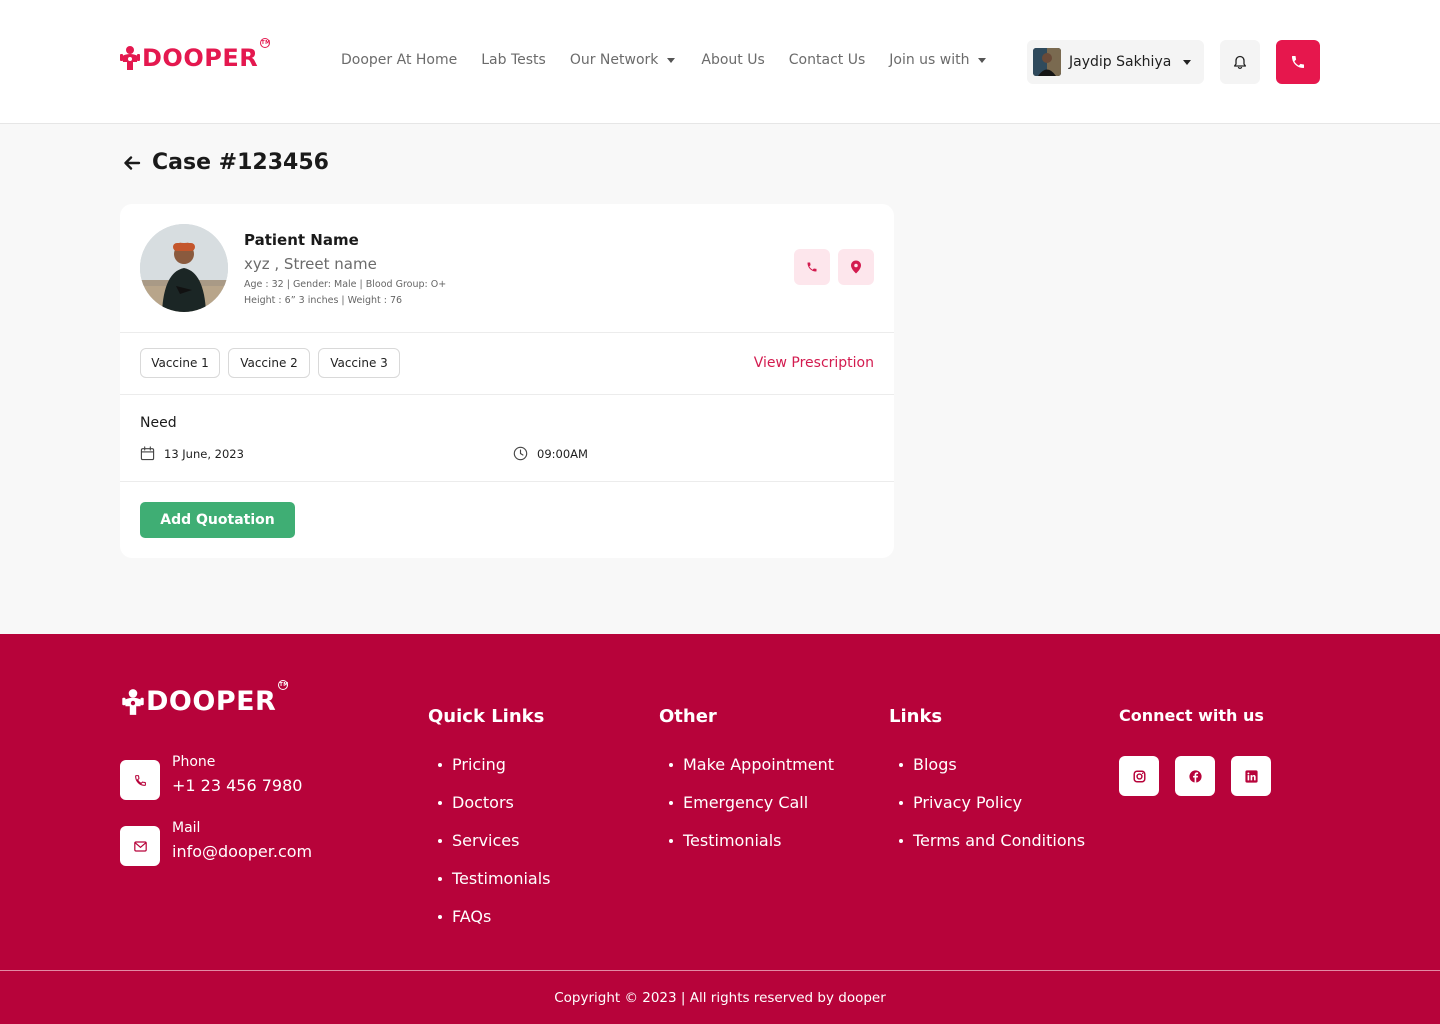 The width and height of the screenshot is (1440, 1024). I want to click on linkedin-button, so click(1251, 776).